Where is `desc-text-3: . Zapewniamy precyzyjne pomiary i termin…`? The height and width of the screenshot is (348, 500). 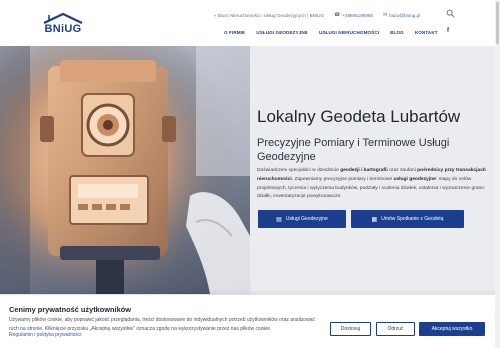
desc-text-3: . Zapewniamy precyzyjne pomiary i termin… is located at coordinates (342, 179).